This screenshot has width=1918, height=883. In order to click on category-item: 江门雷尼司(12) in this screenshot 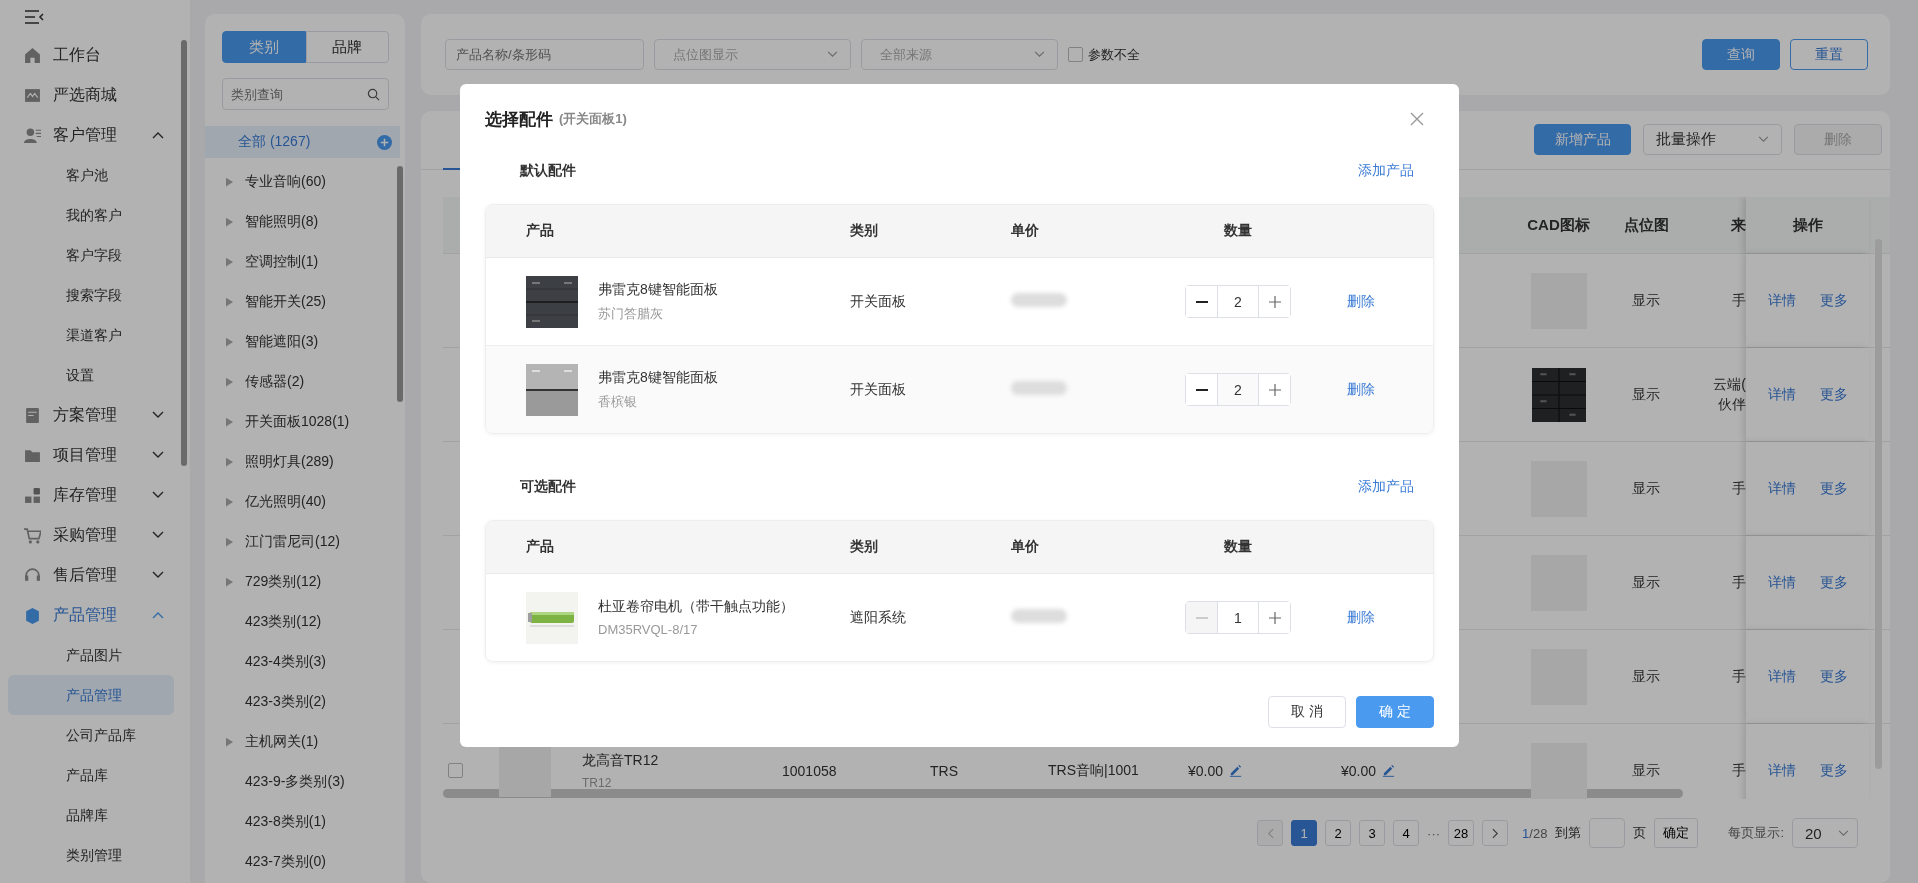, I will do `click(322, 542)`.